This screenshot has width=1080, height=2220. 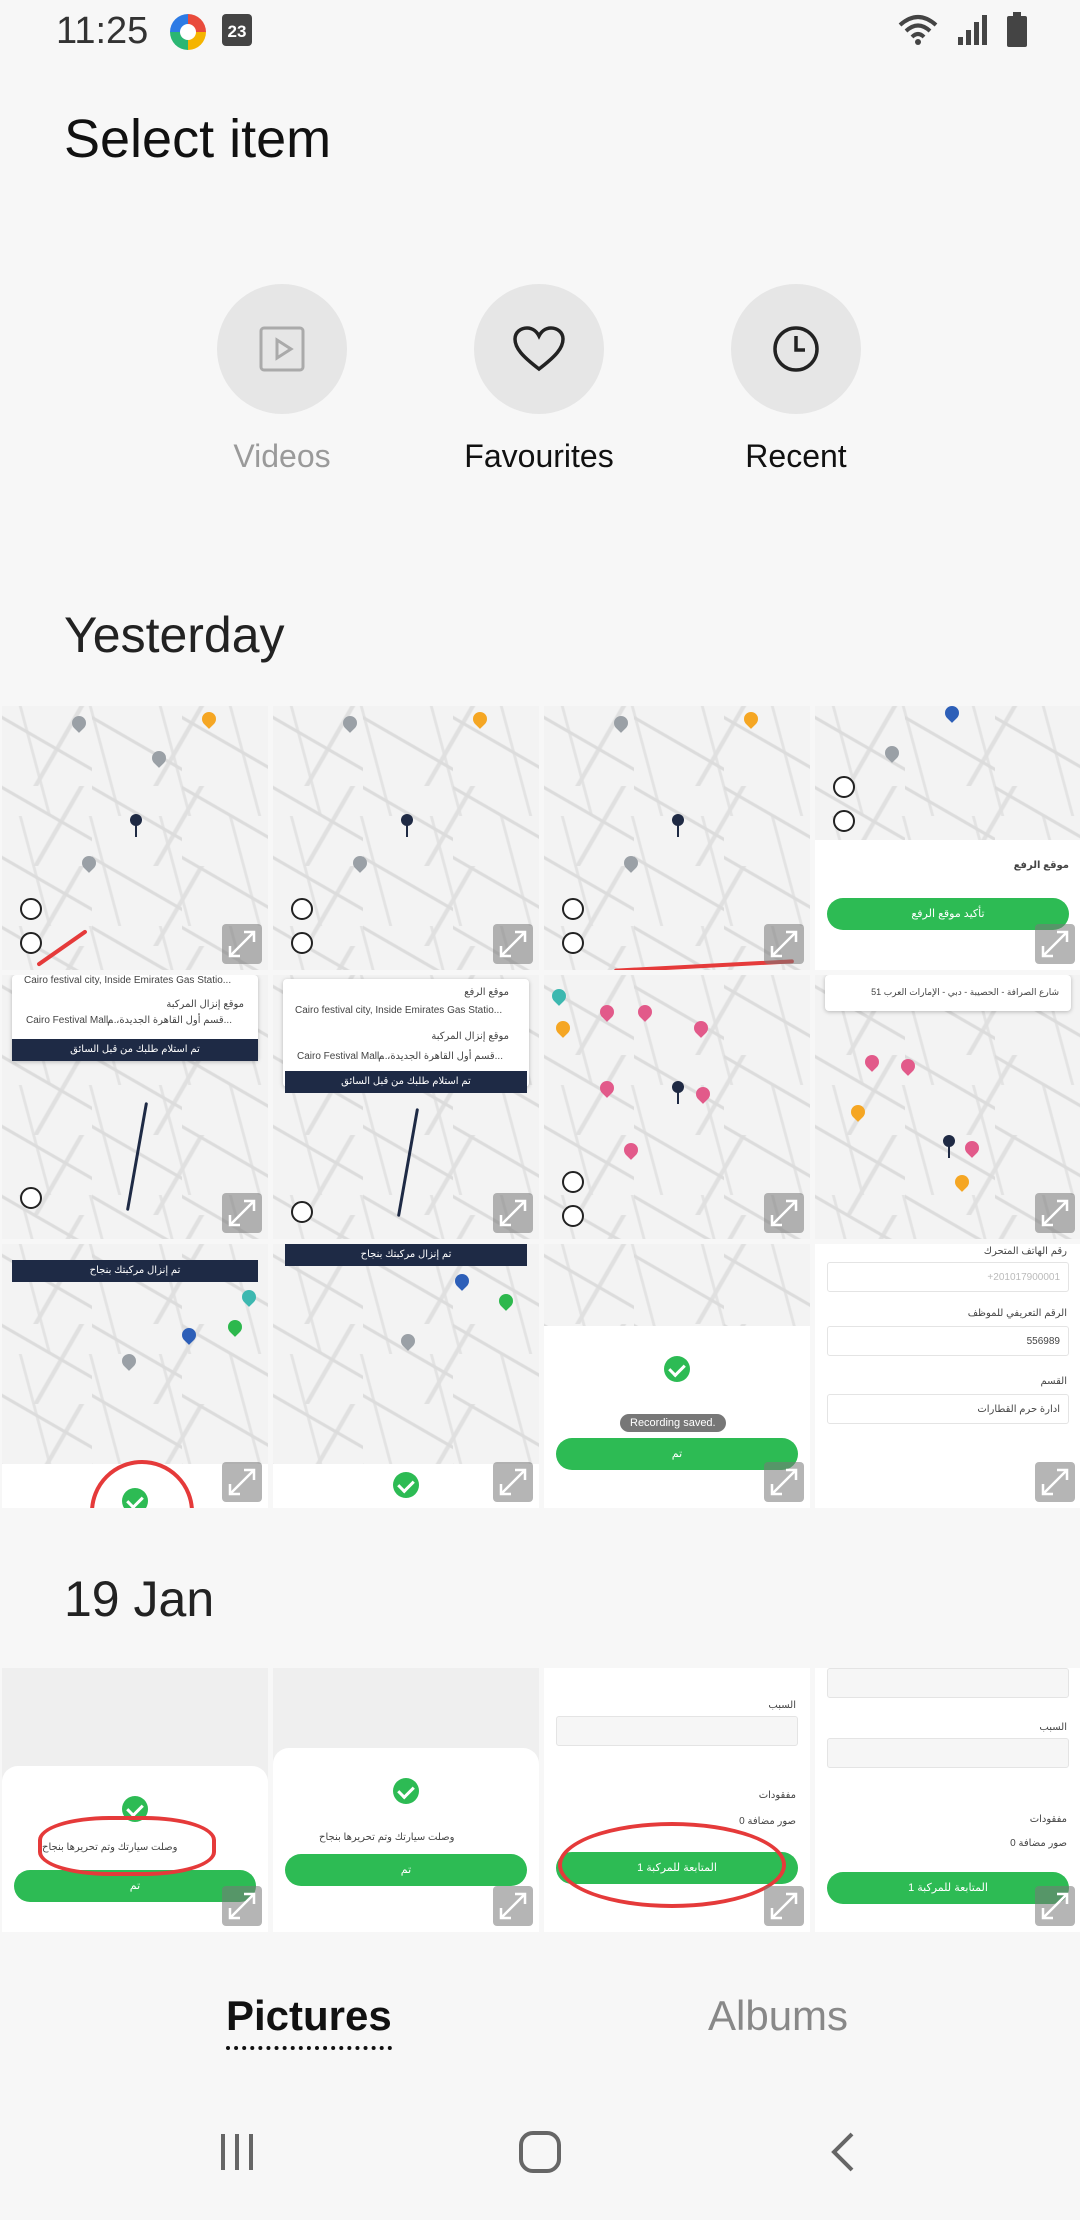 What do you see at coordinates (282, 349) in the screenshot?
I see `video-play-icon` at bounding box center [282, 349].